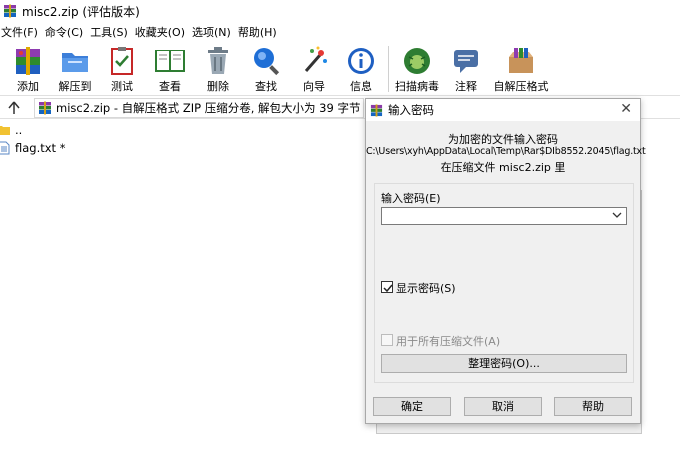  What do you see at coordinates (412, 406) in the screenshot?
I see `ok-button: 确定` at bounding box center [412, 406].